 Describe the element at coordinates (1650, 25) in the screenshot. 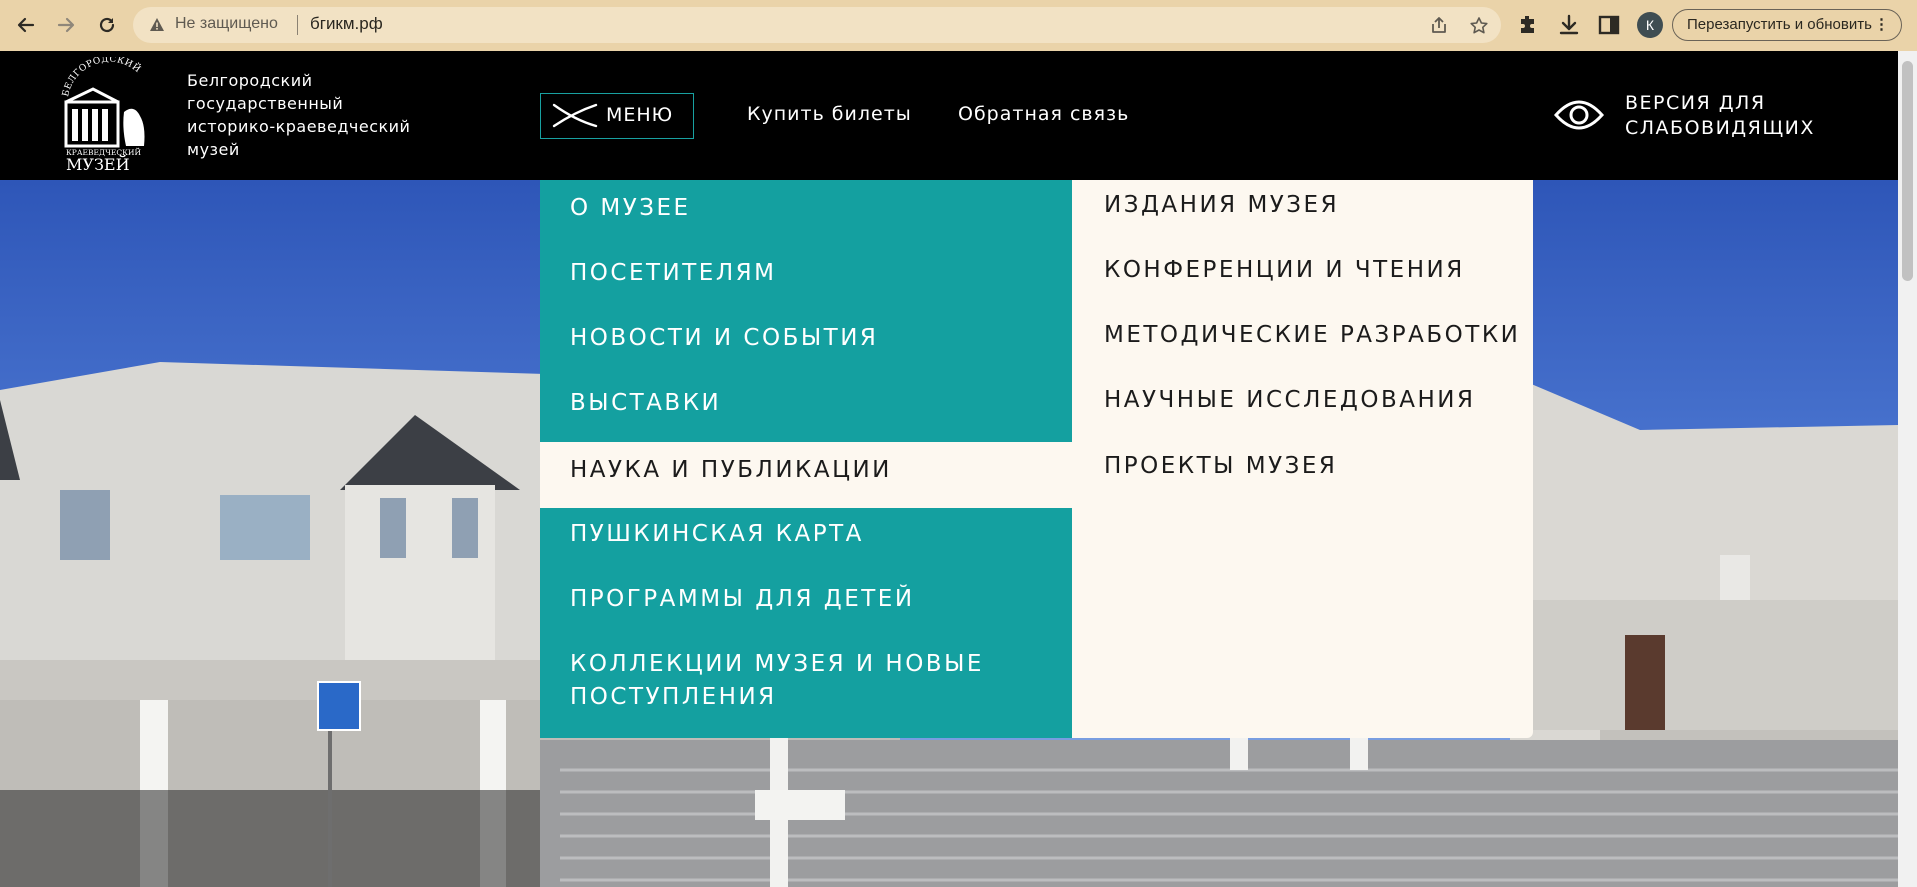

I see `profile-avatar: К` at that location.